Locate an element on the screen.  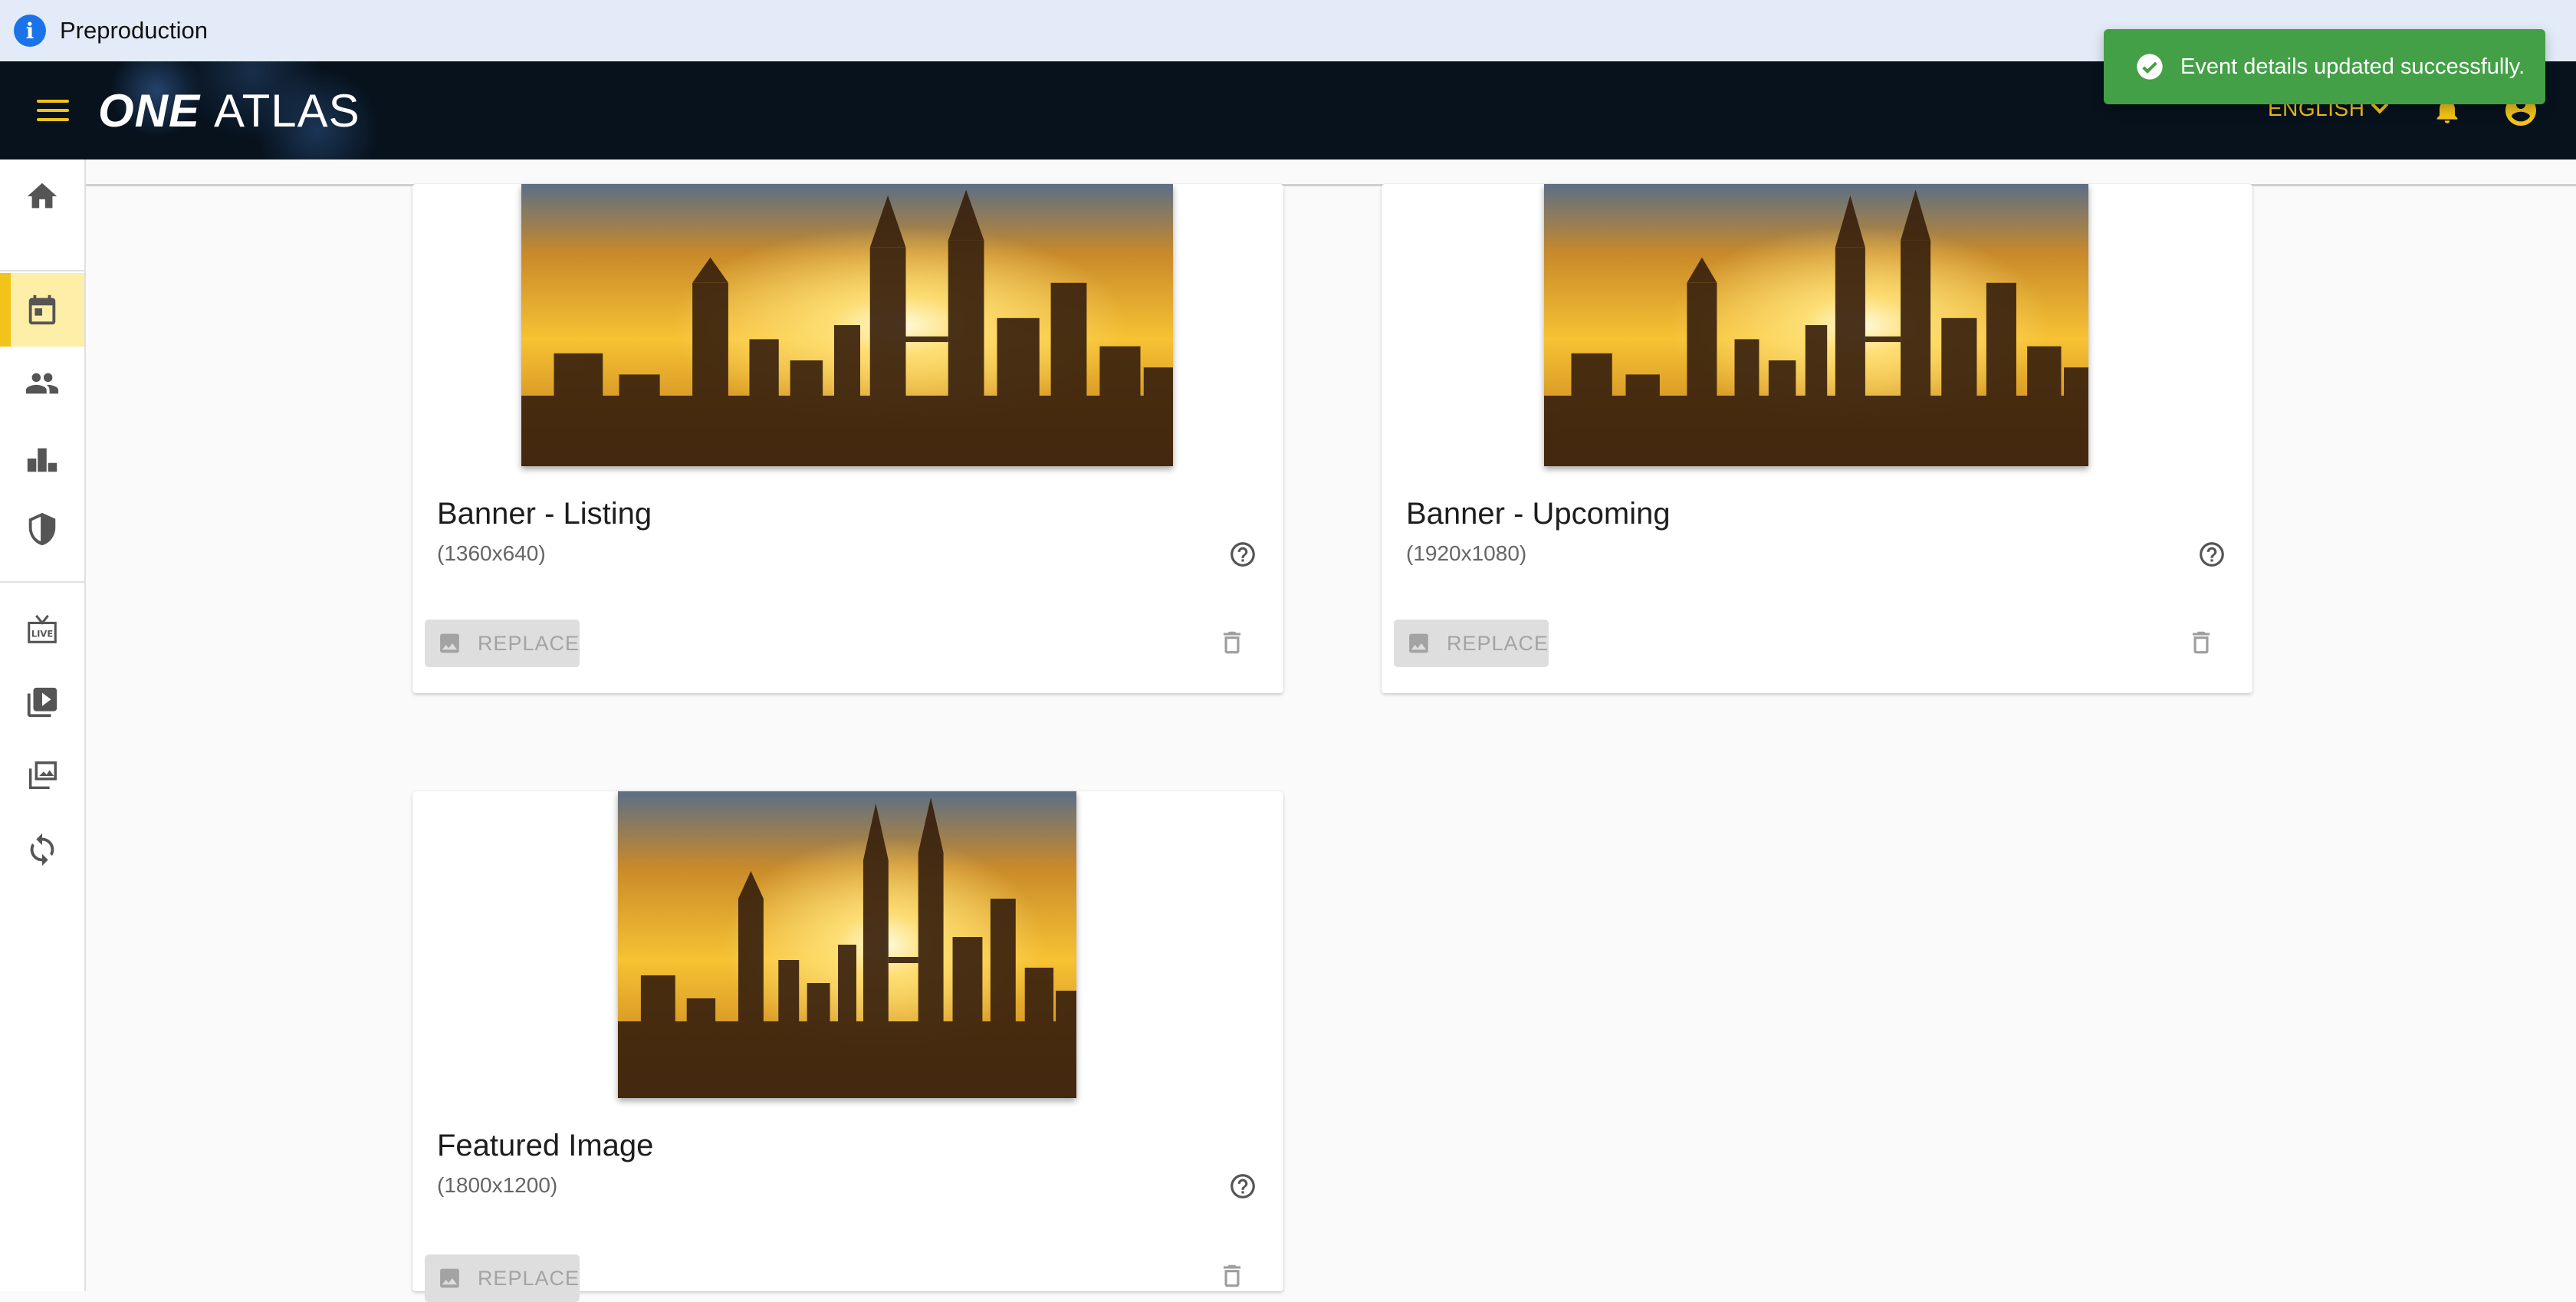
podium-icon is located at coordinates (43, 460).